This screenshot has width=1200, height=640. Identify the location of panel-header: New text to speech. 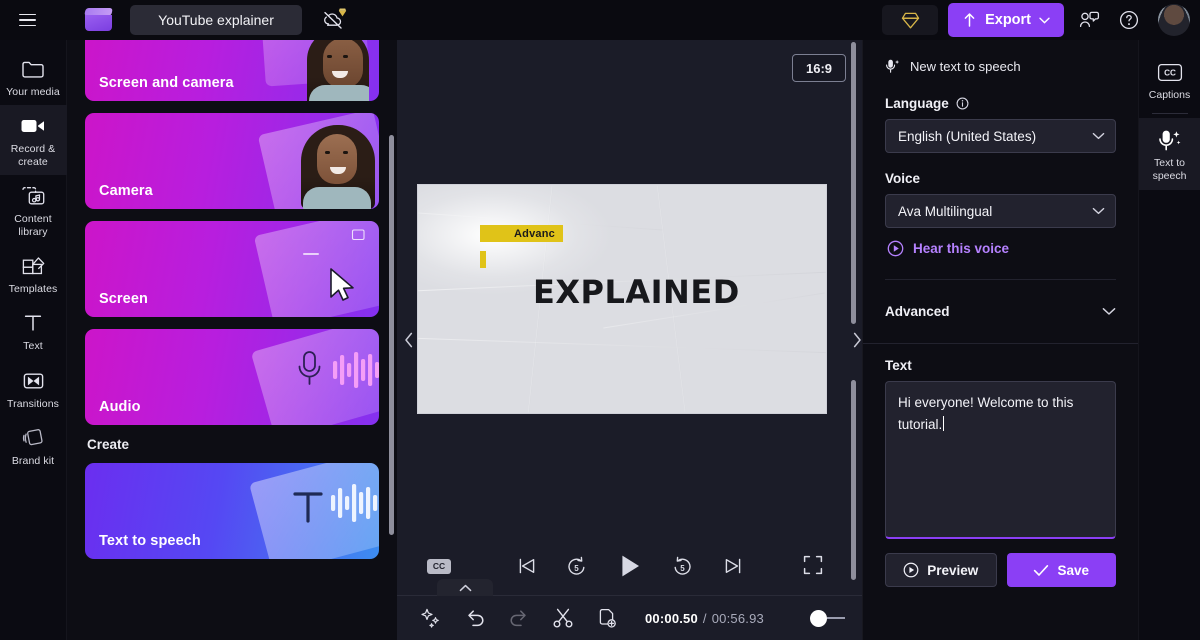
(1000, 66).